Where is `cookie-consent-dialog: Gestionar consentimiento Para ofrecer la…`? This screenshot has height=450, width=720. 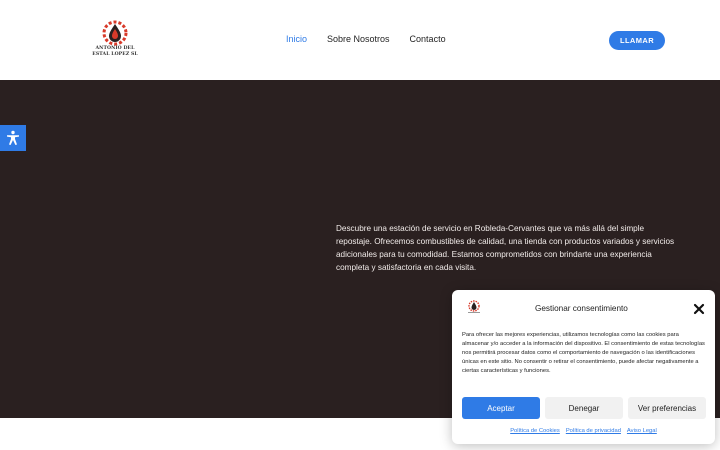 cookie-consent-dialog: Gestionar consentimiento Para ofrecer la… is located at coordinates (583, 367).